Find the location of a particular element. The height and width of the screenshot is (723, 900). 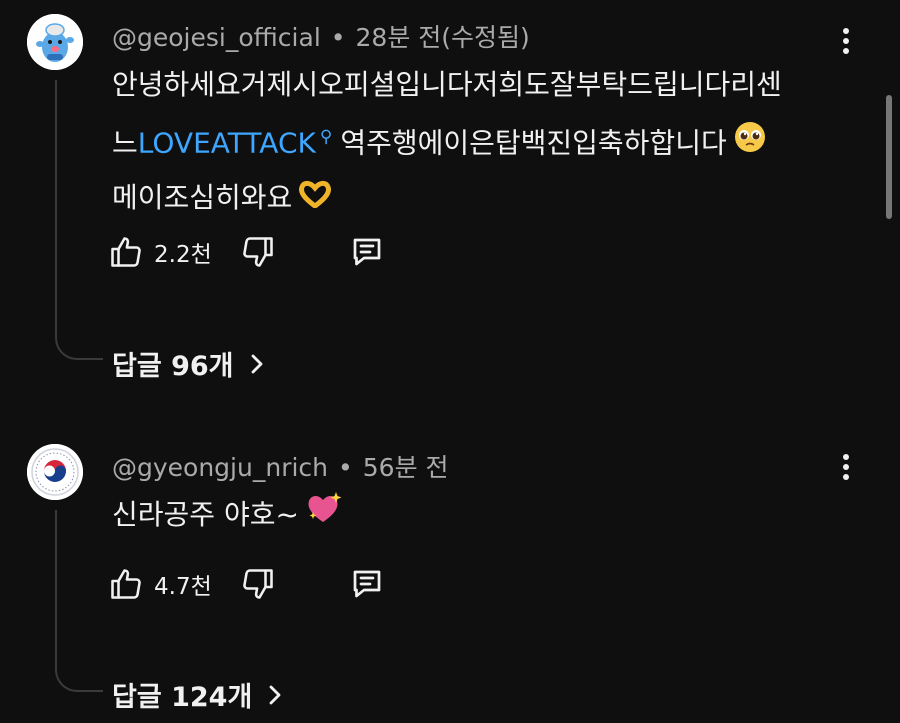

comment-text-fragment: 느 is located at coordinates (125, 143).